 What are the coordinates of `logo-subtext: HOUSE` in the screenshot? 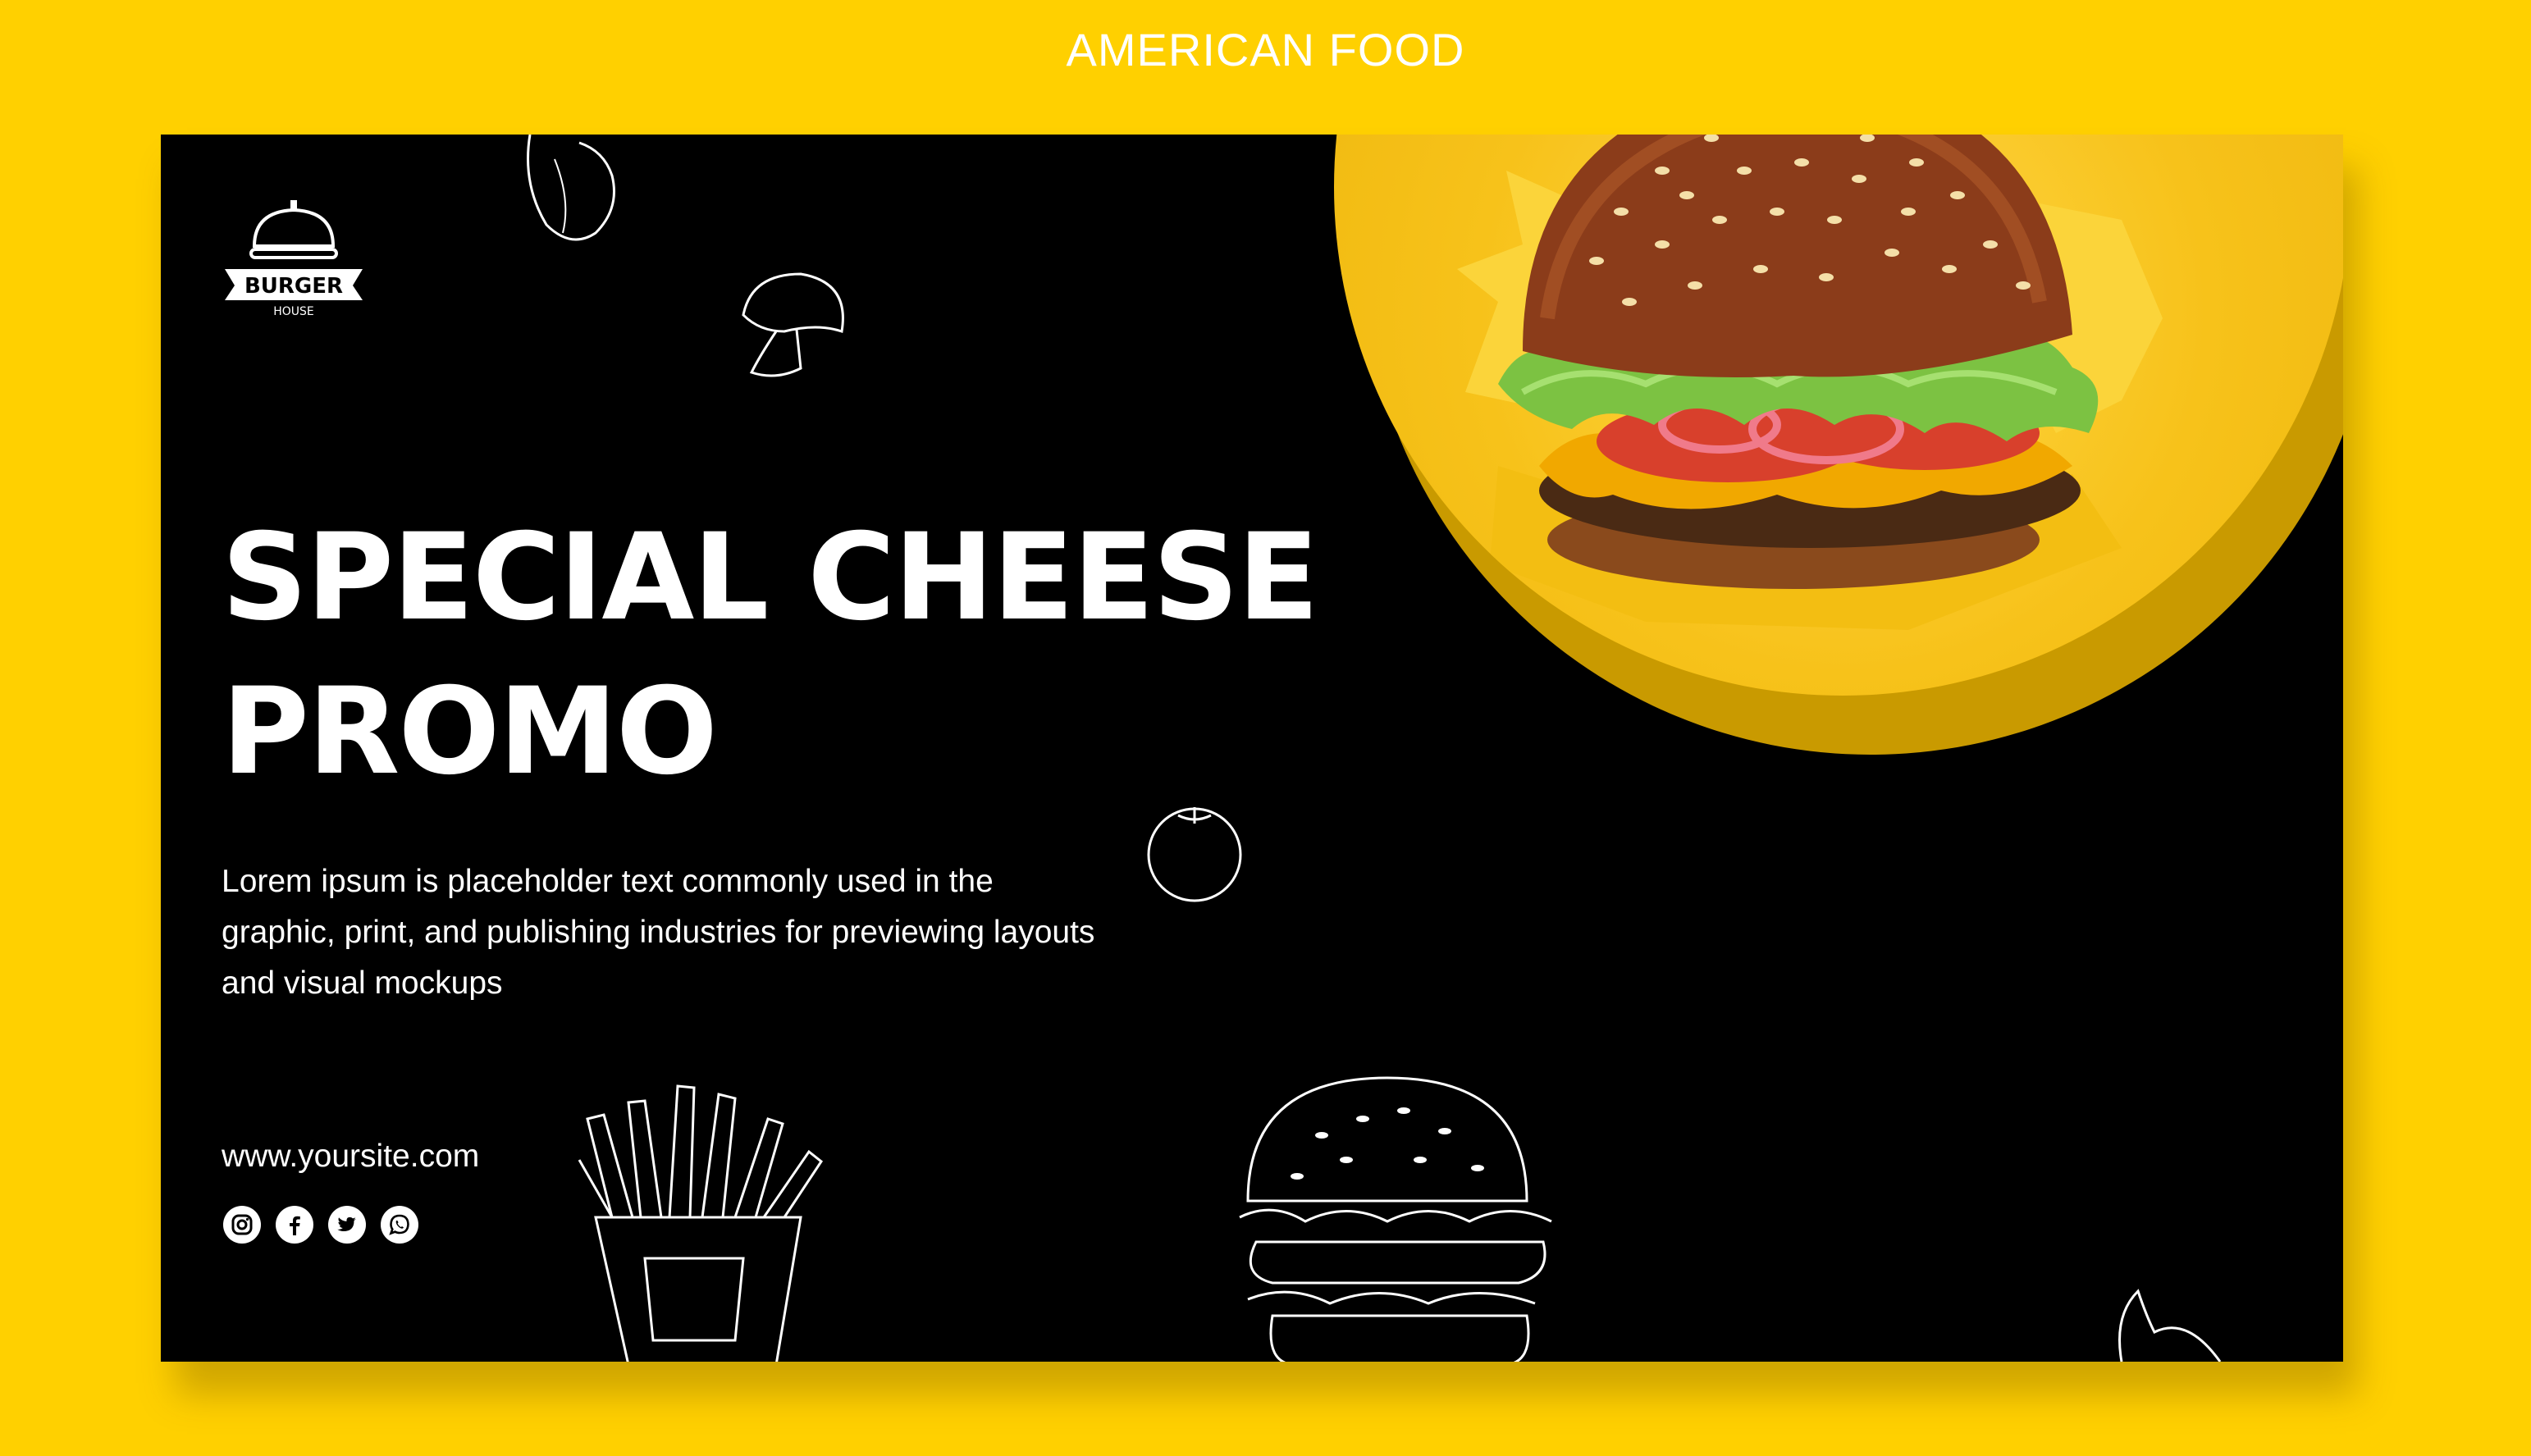 It's located at (293, 311).